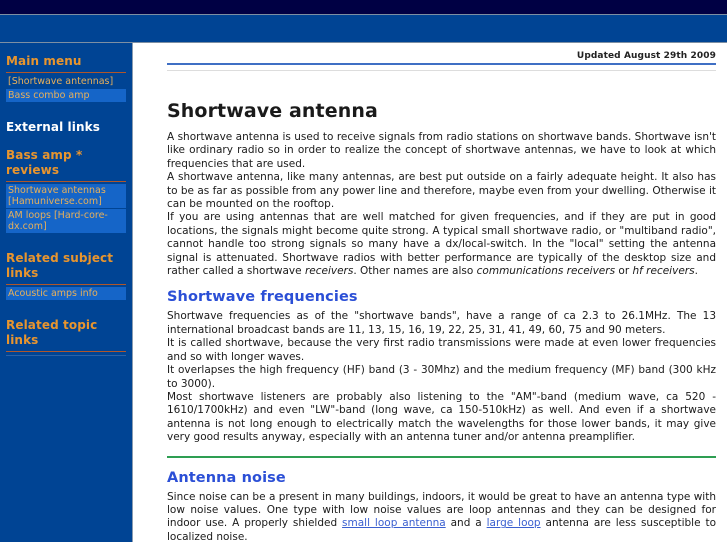 The image size is (727, 545). I want to click on intro-p3-em-hf-receivers: hf receivers, so click(663, 271).